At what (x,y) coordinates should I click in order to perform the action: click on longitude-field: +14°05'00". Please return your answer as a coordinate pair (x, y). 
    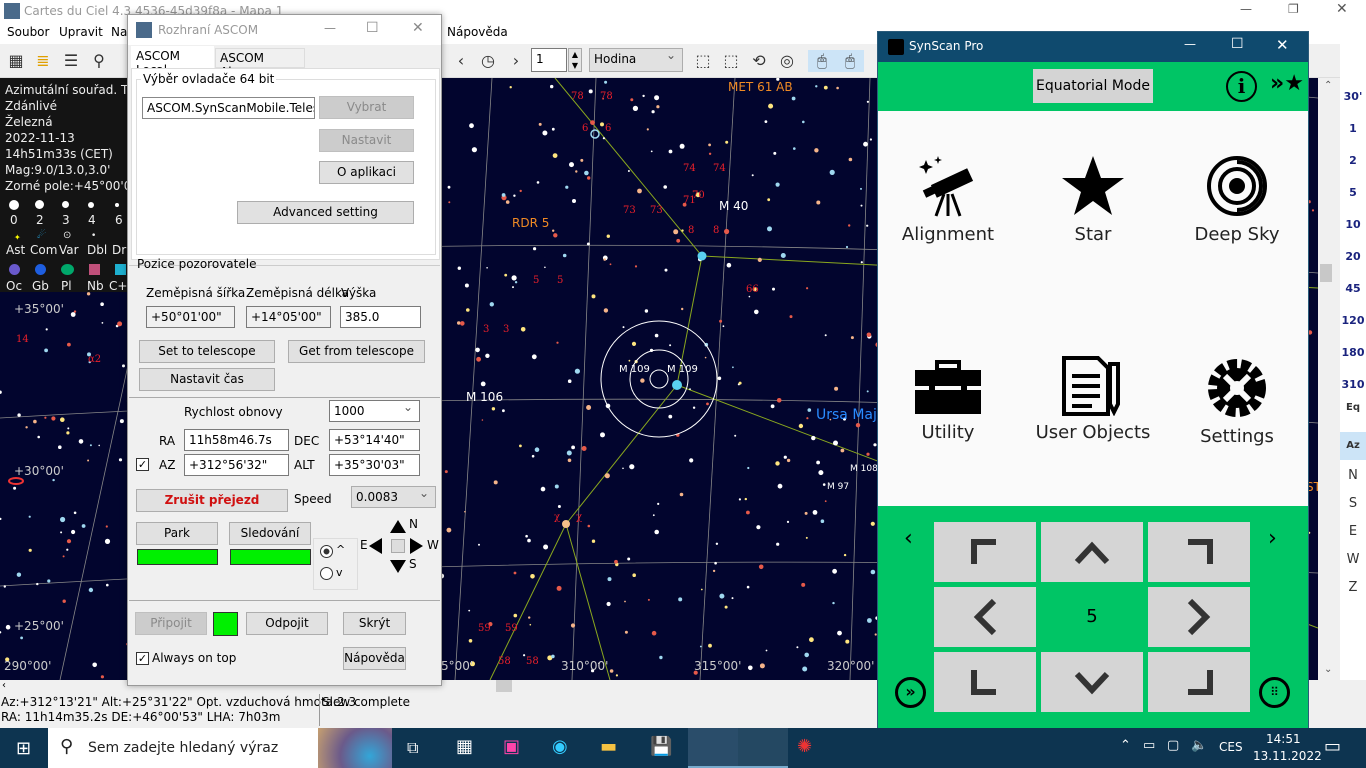
    Looking at the image, I should click on (288, 317).